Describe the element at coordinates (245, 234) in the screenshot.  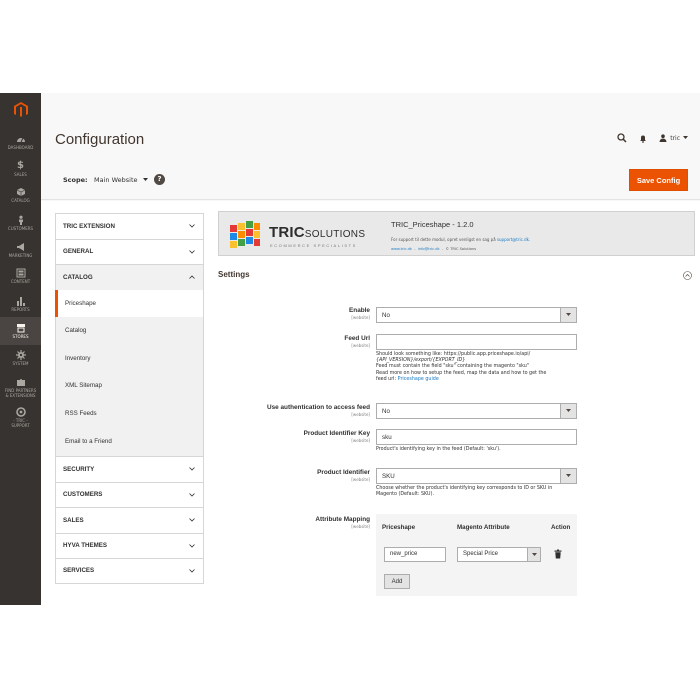
I see `rubik-cube-logo` at that location.